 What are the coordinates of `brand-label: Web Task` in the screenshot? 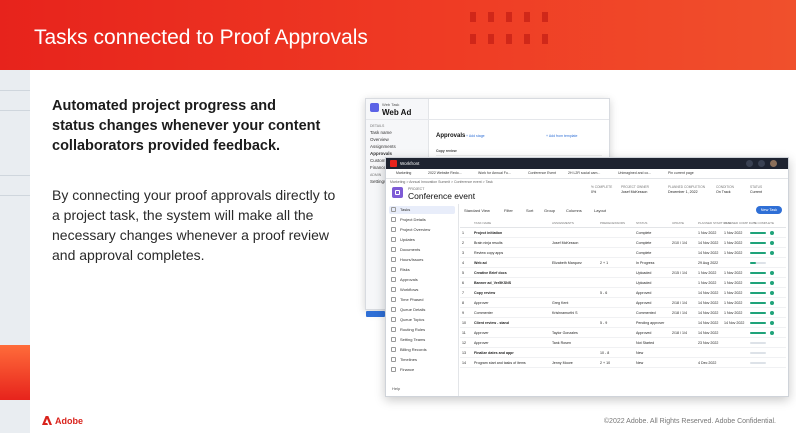 It's located at (391, 104).